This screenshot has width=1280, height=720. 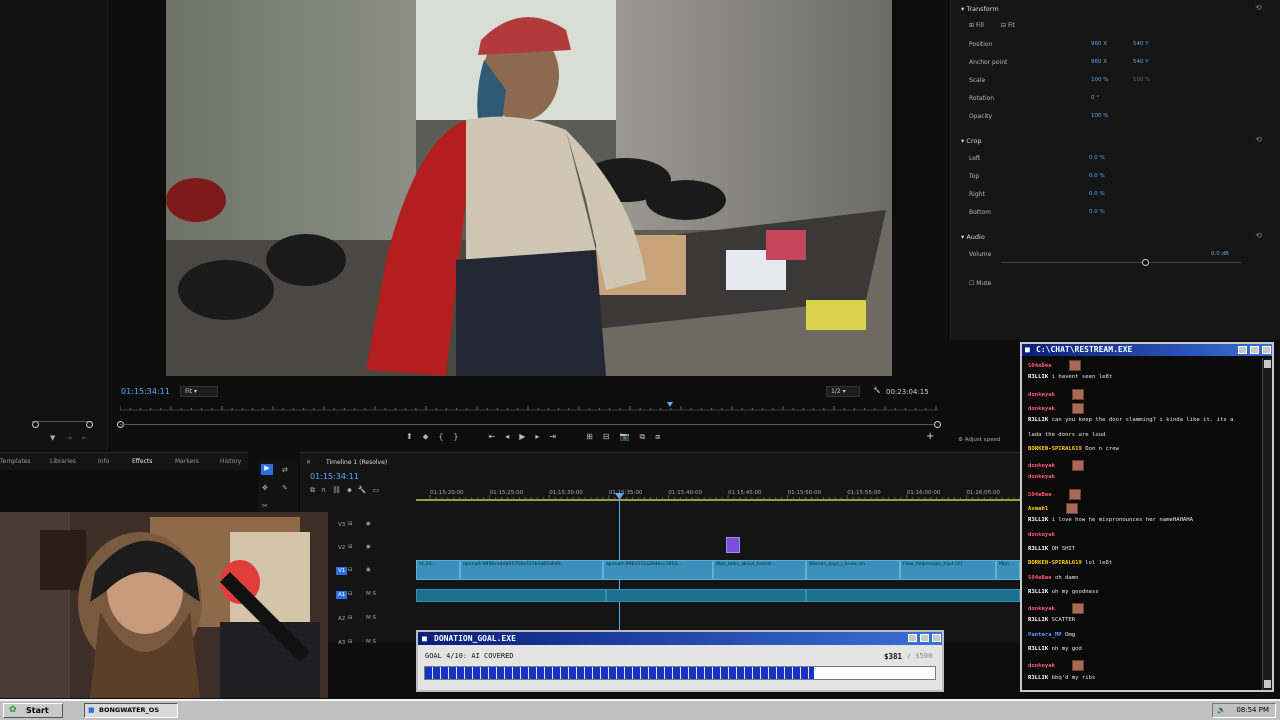 I want to click on crop-left-value: 0.0 %, so click(x=1097, y=158).